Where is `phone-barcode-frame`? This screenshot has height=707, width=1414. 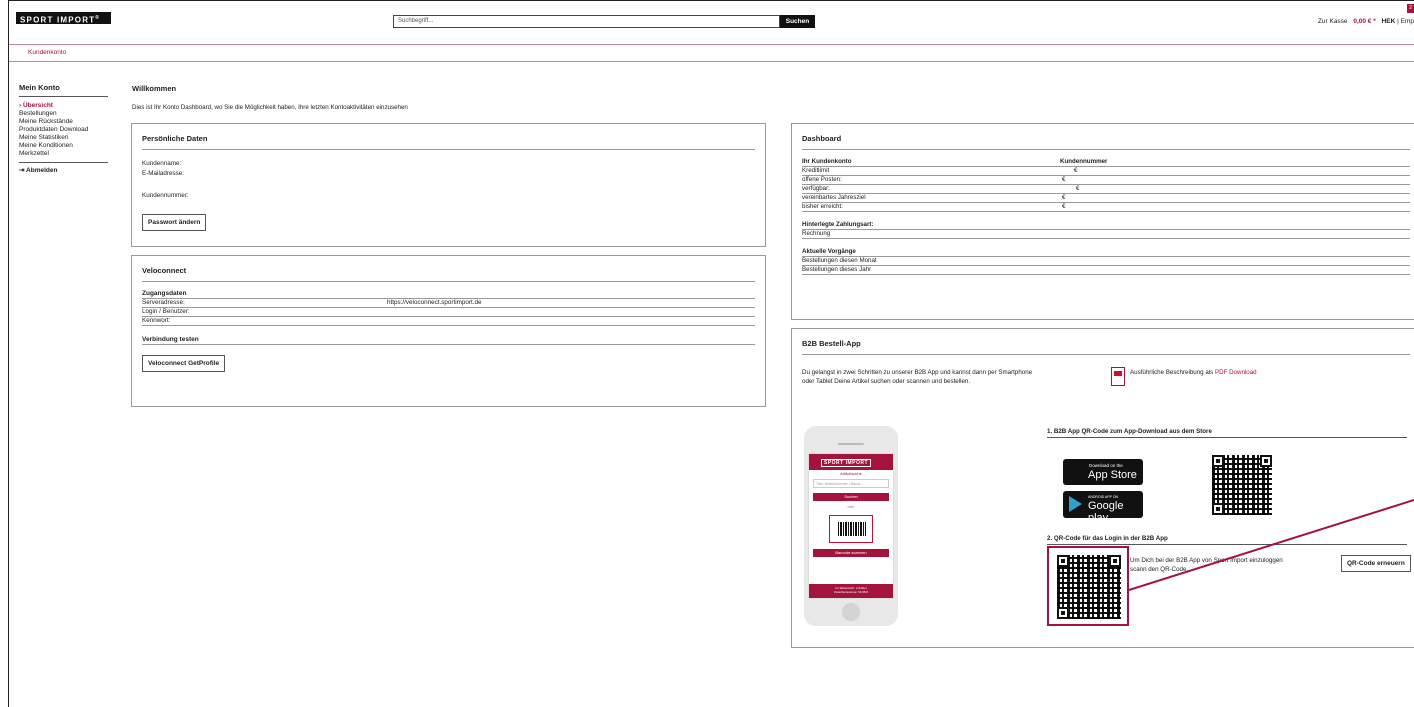 phone-barcode-frame is located at coordinates (851, 529).